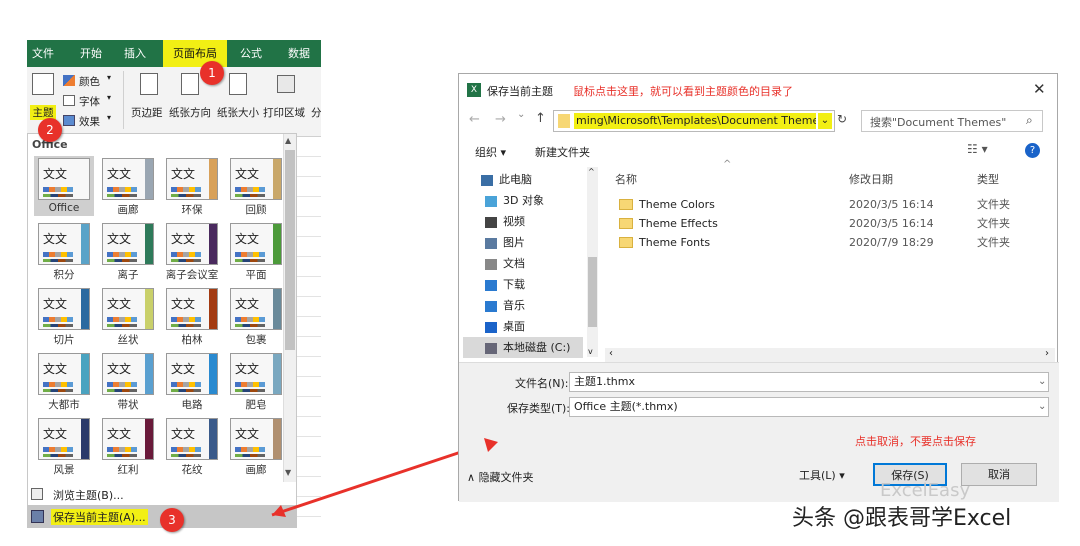 Image resolution: width=1080 pixels, height=546 pixels. Describe the element at coordinates (256, 186) in the screenshot. I see `theme-item: 文文 回顾` at that location.